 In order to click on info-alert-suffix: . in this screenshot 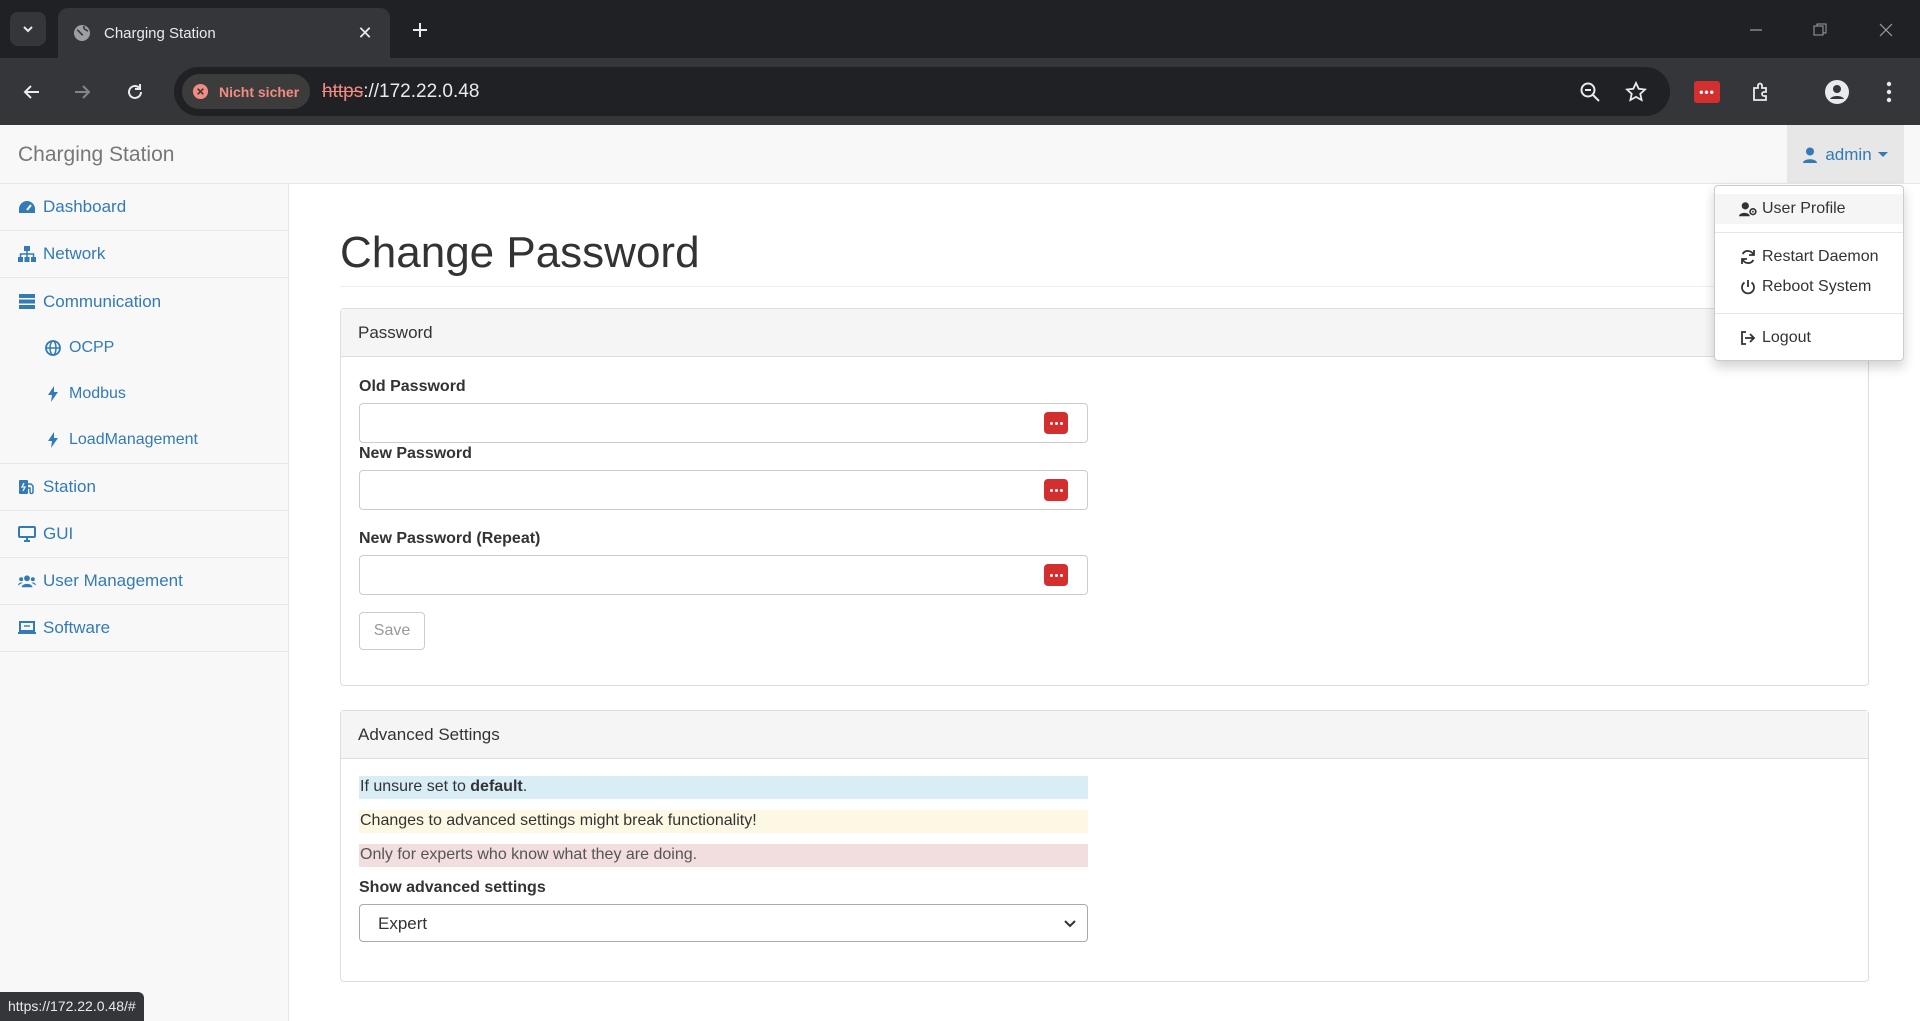, I will do `click(525, 786)`.